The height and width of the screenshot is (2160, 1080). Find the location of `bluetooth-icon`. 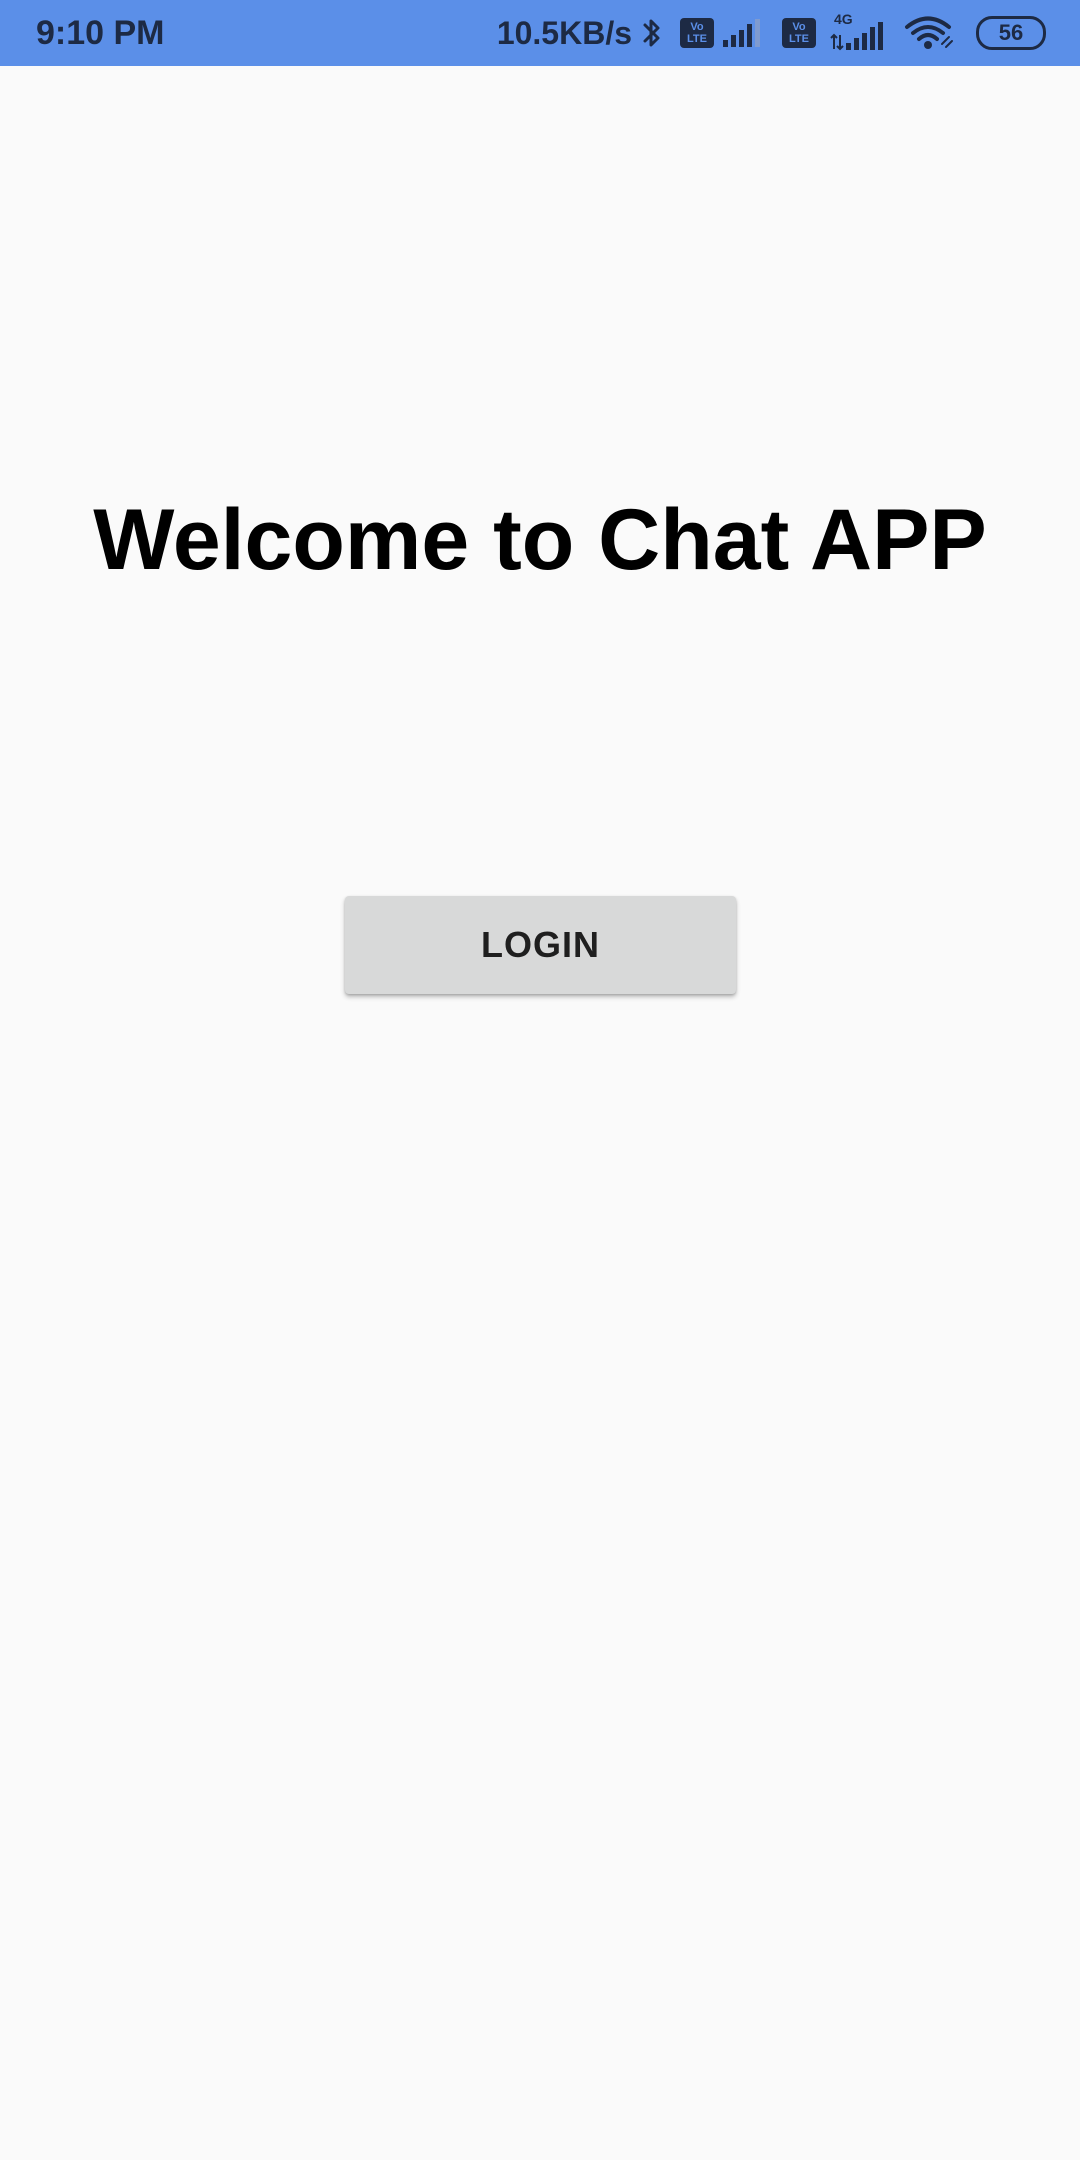

bluetooth-icon is located at coordinates (652, 33).